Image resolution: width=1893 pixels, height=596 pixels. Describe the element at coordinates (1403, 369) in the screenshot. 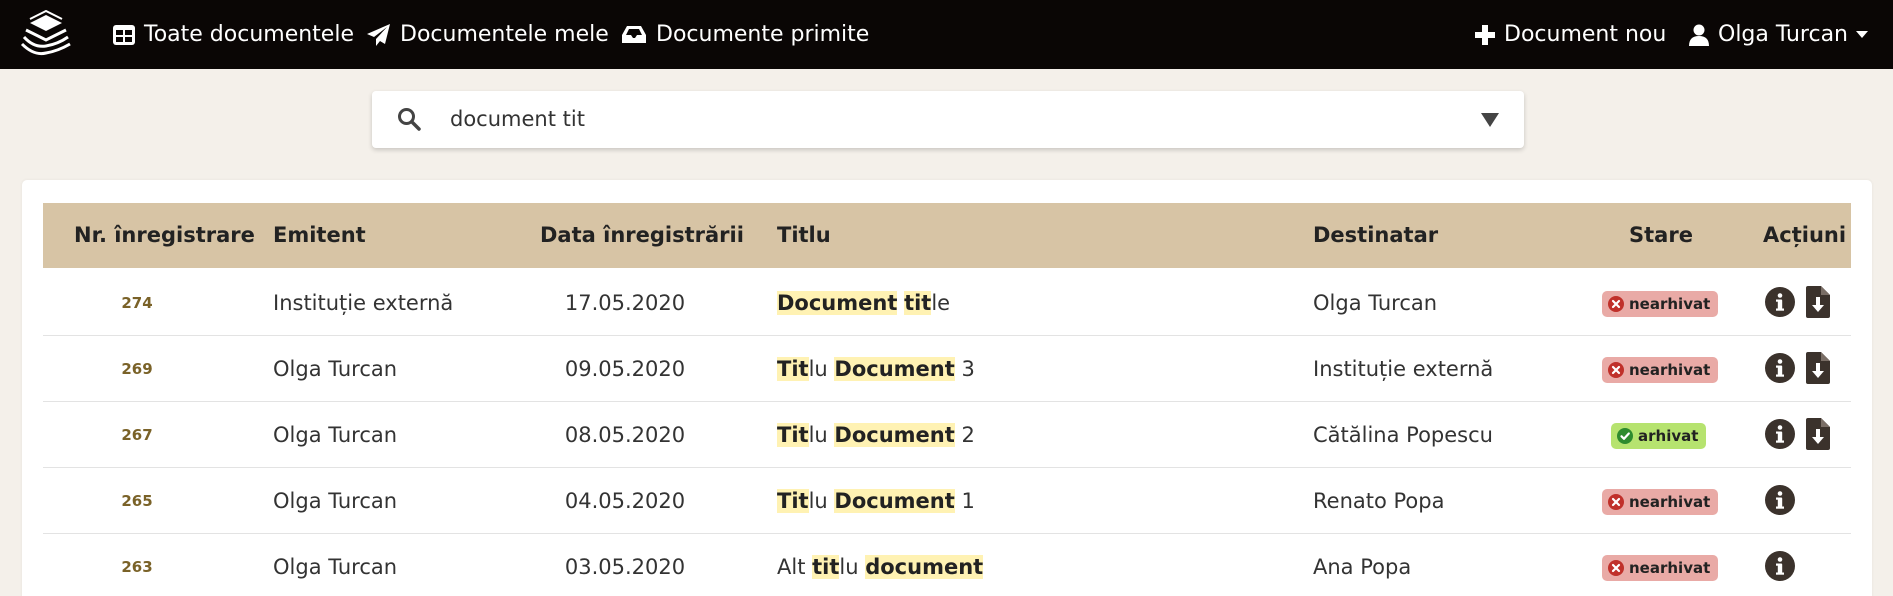

I see `recipient: Instituție externă` at that location.